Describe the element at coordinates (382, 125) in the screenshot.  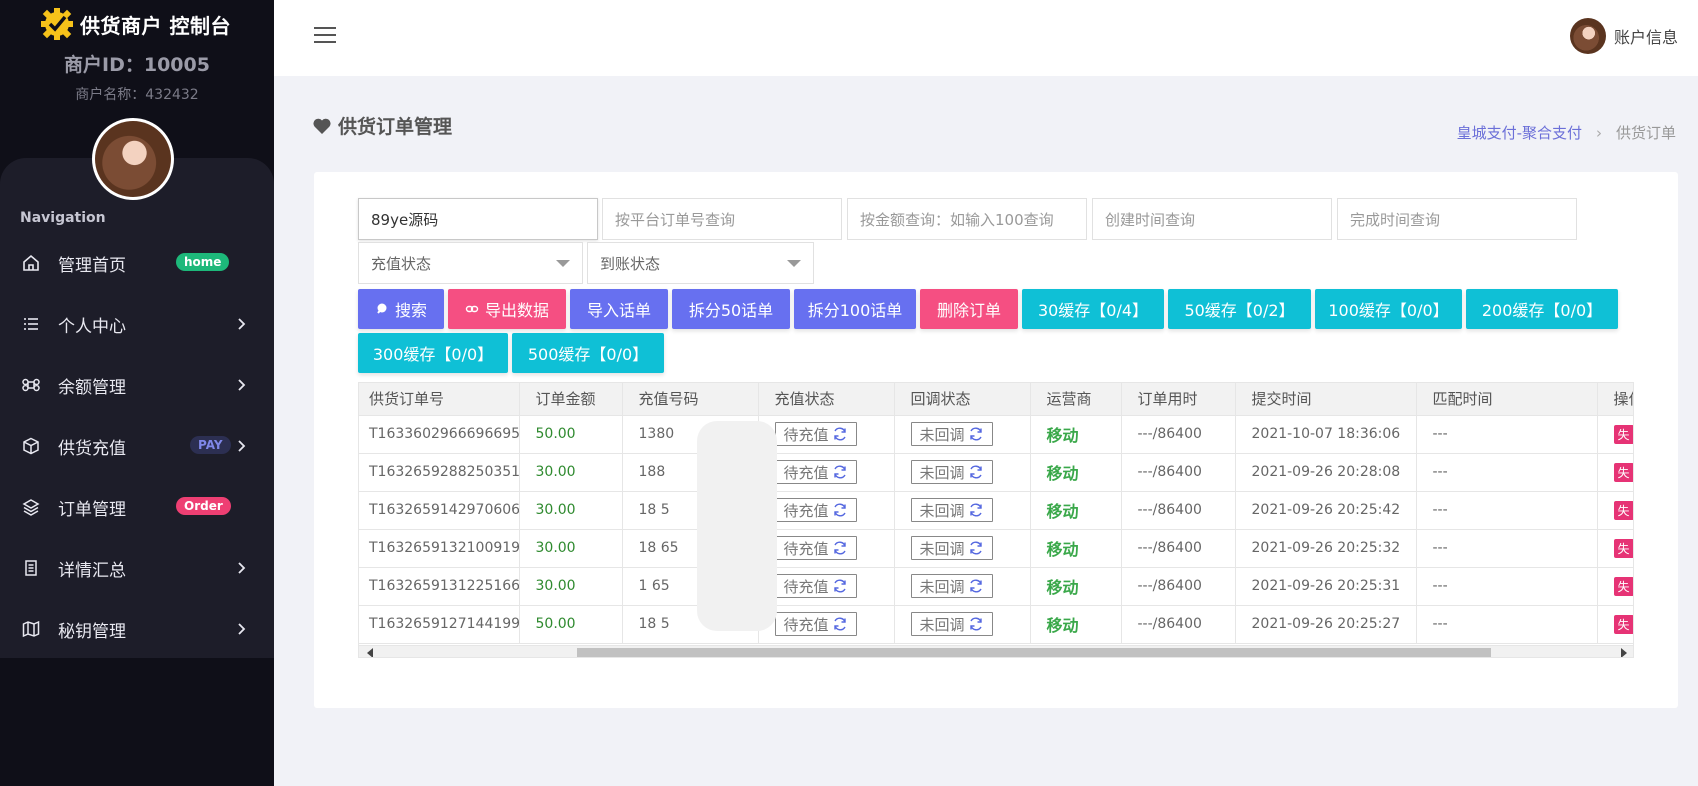
I see `page-title: 供货订单管理` at that location.